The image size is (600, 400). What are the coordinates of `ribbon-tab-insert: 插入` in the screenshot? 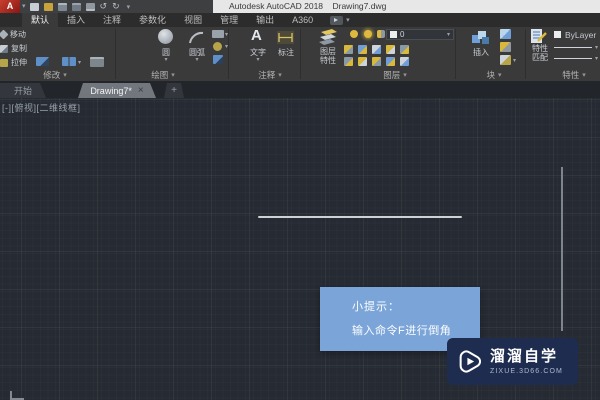 It's located at (76, 20).